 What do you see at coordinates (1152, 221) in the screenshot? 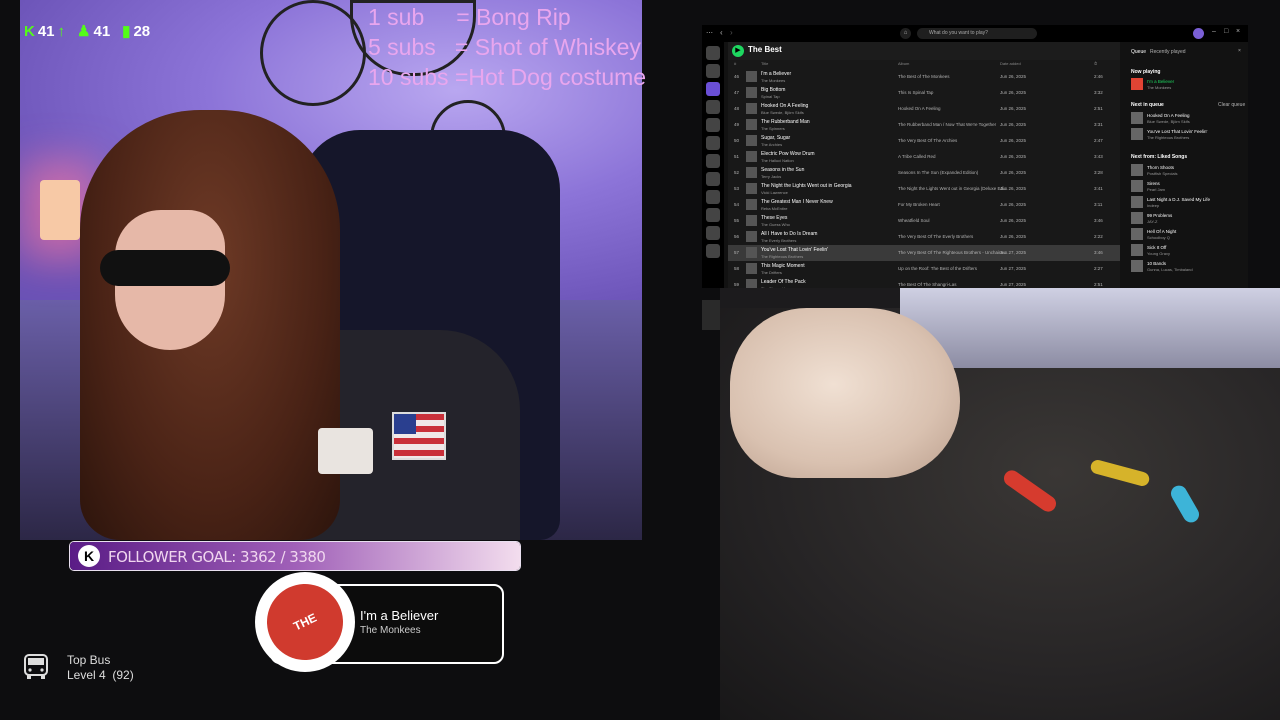
I see `track-artist: JAY-Z` at bounding box center [1152, 221].